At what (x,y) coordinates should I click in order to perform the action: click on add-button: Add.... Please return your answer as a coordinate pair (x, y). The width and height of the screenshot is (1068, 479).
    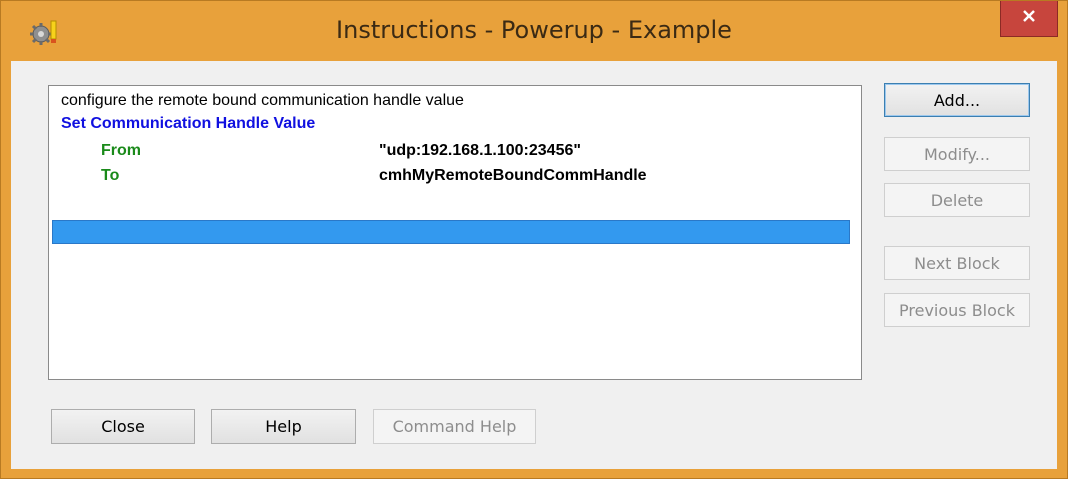
    Looking at the image, I should click on (957, 100).